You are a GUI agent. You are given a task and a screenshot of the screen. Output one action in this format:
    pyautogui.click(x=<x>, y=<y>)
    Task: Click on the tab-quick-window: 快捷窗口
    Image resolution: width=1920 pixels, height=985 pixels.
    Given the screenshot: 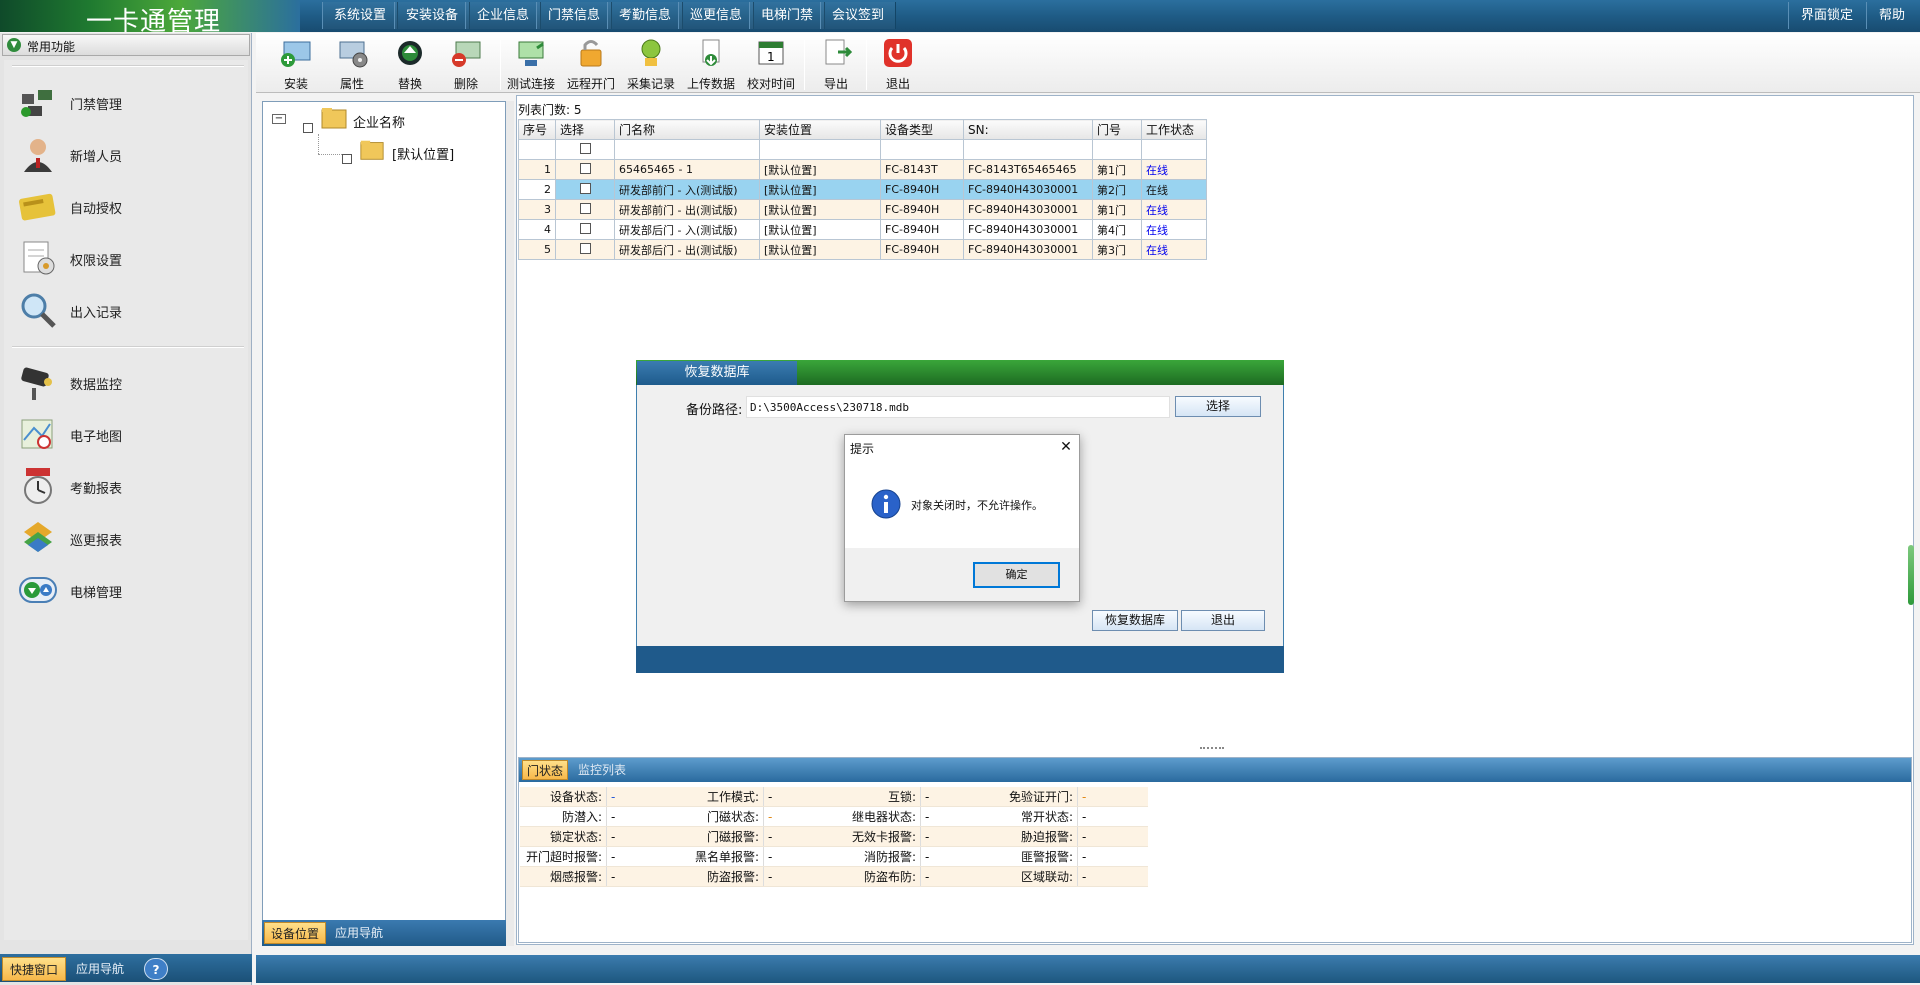 What is the action you would take?
    pyautogui.click(x=34, y=969)
    